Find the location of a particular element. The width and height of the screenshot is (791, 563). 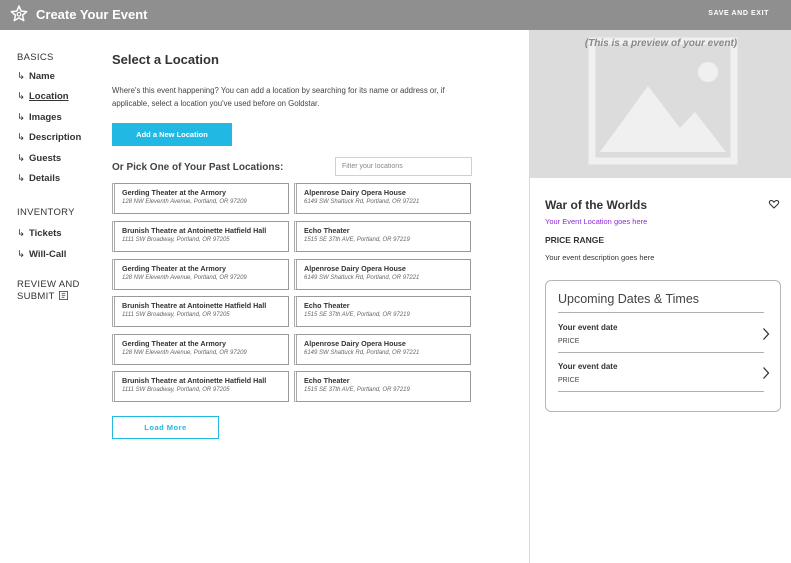

page-title: Select a Location is located at coordinates (165, 59).